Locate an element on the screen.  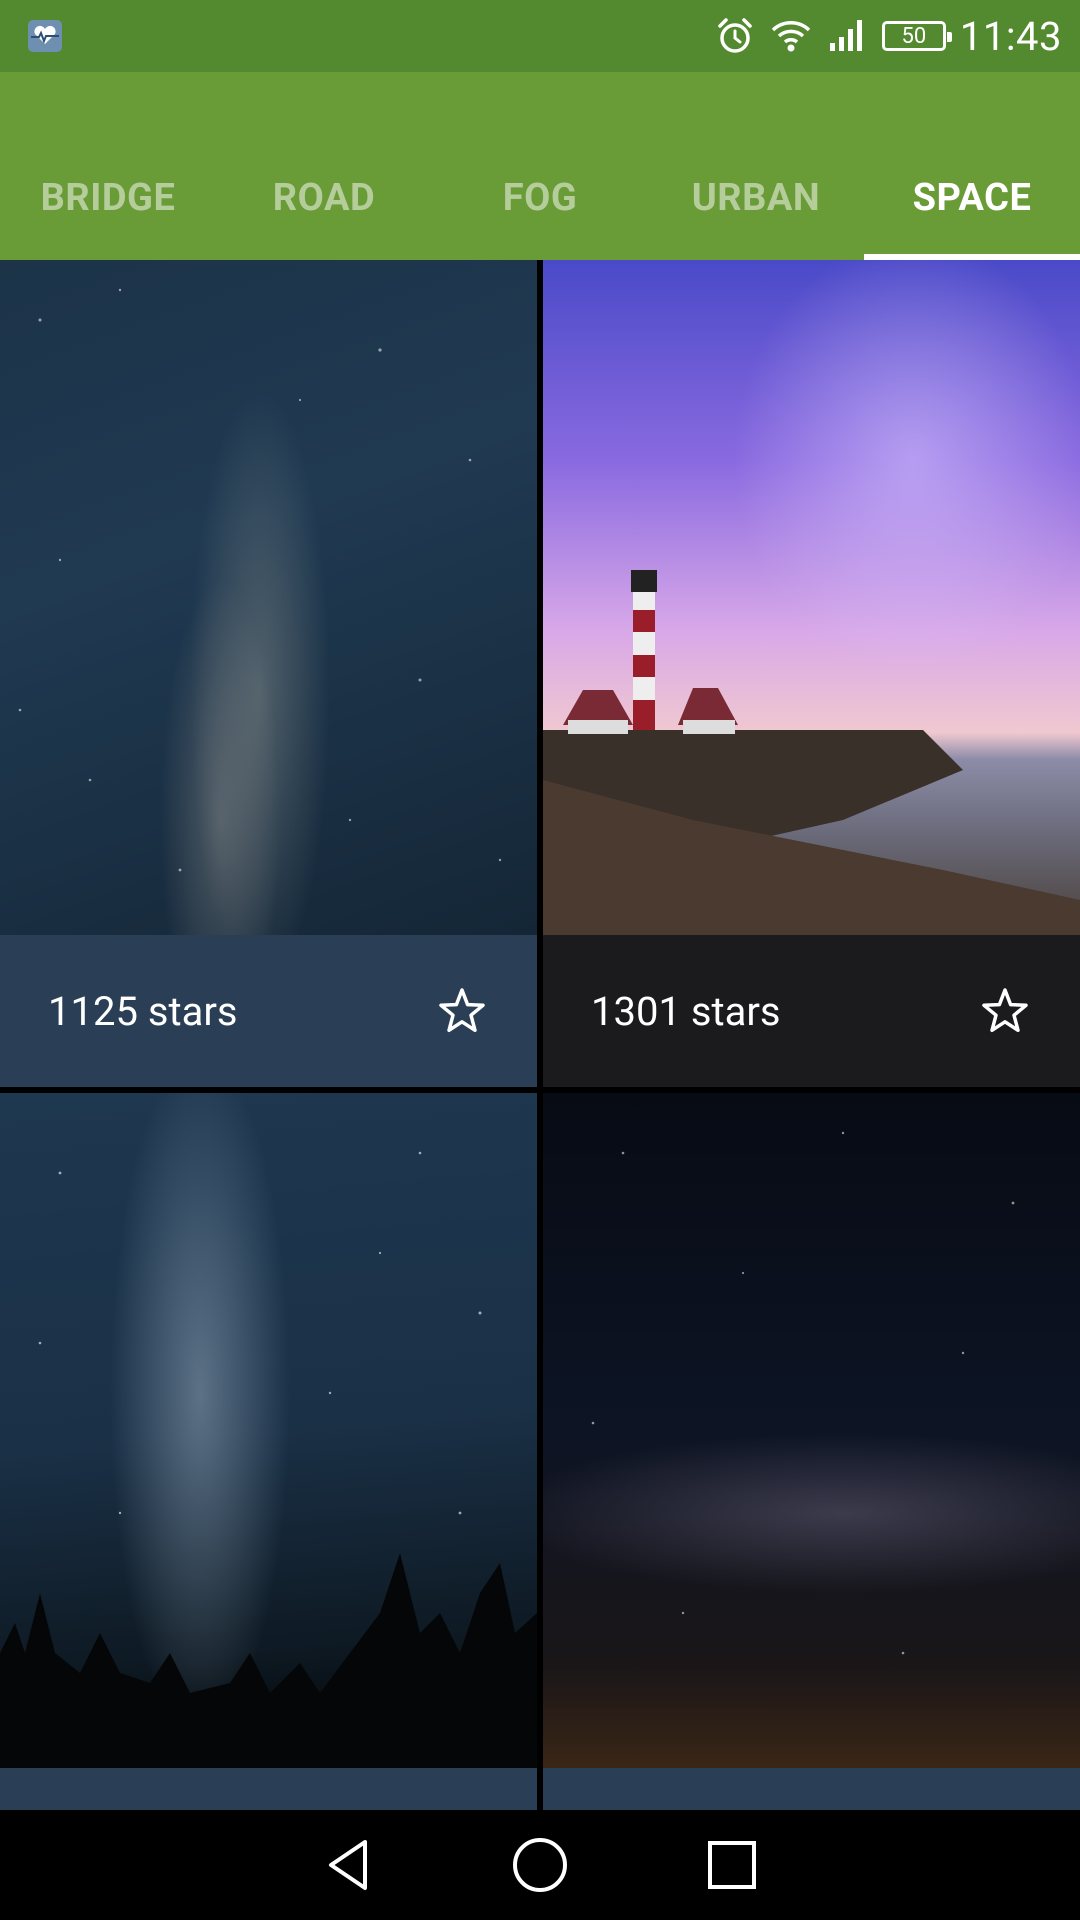
battery-level: 50 is located at coordinates (914, 36).